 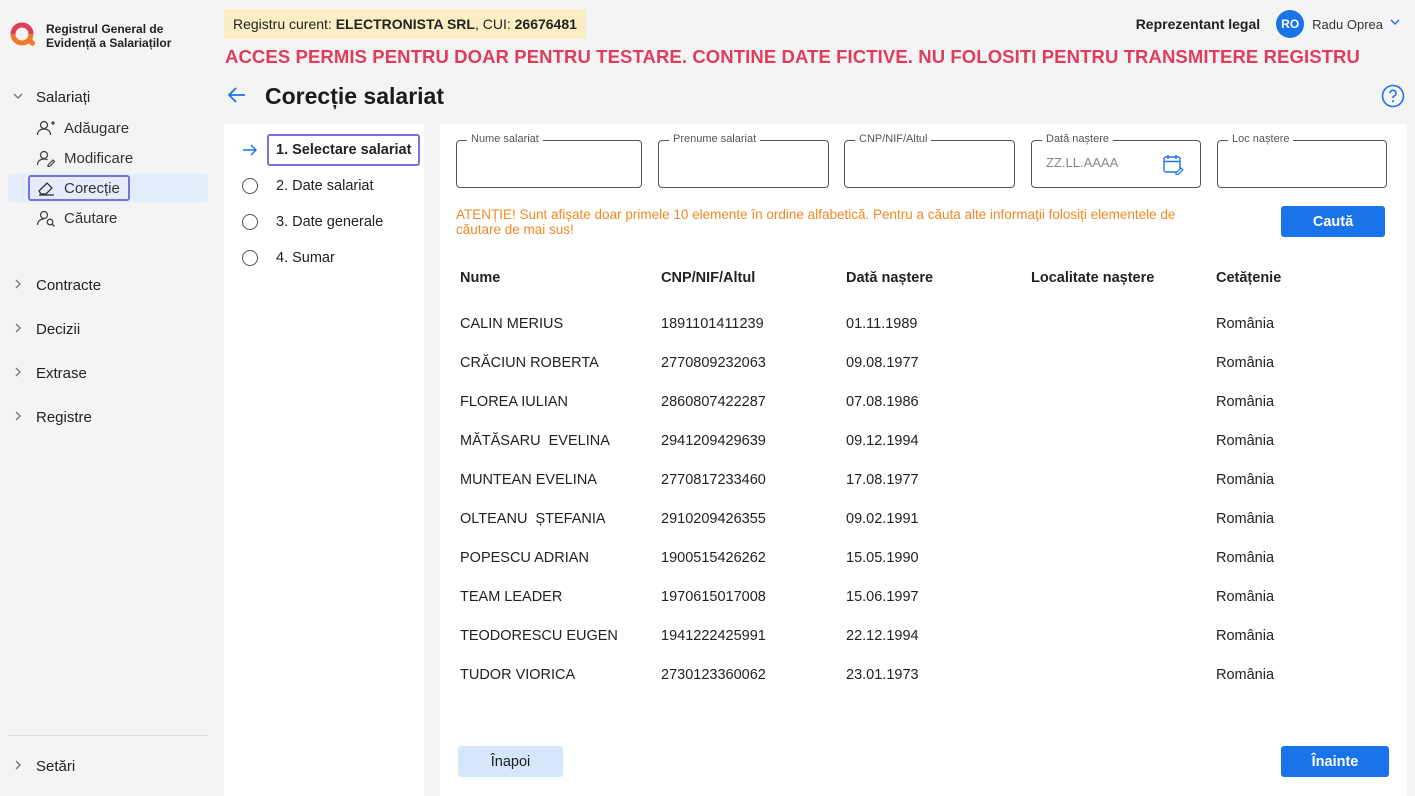 I want to click on cell-nume: CALIN MERIUS, so click(x=512, y=323).